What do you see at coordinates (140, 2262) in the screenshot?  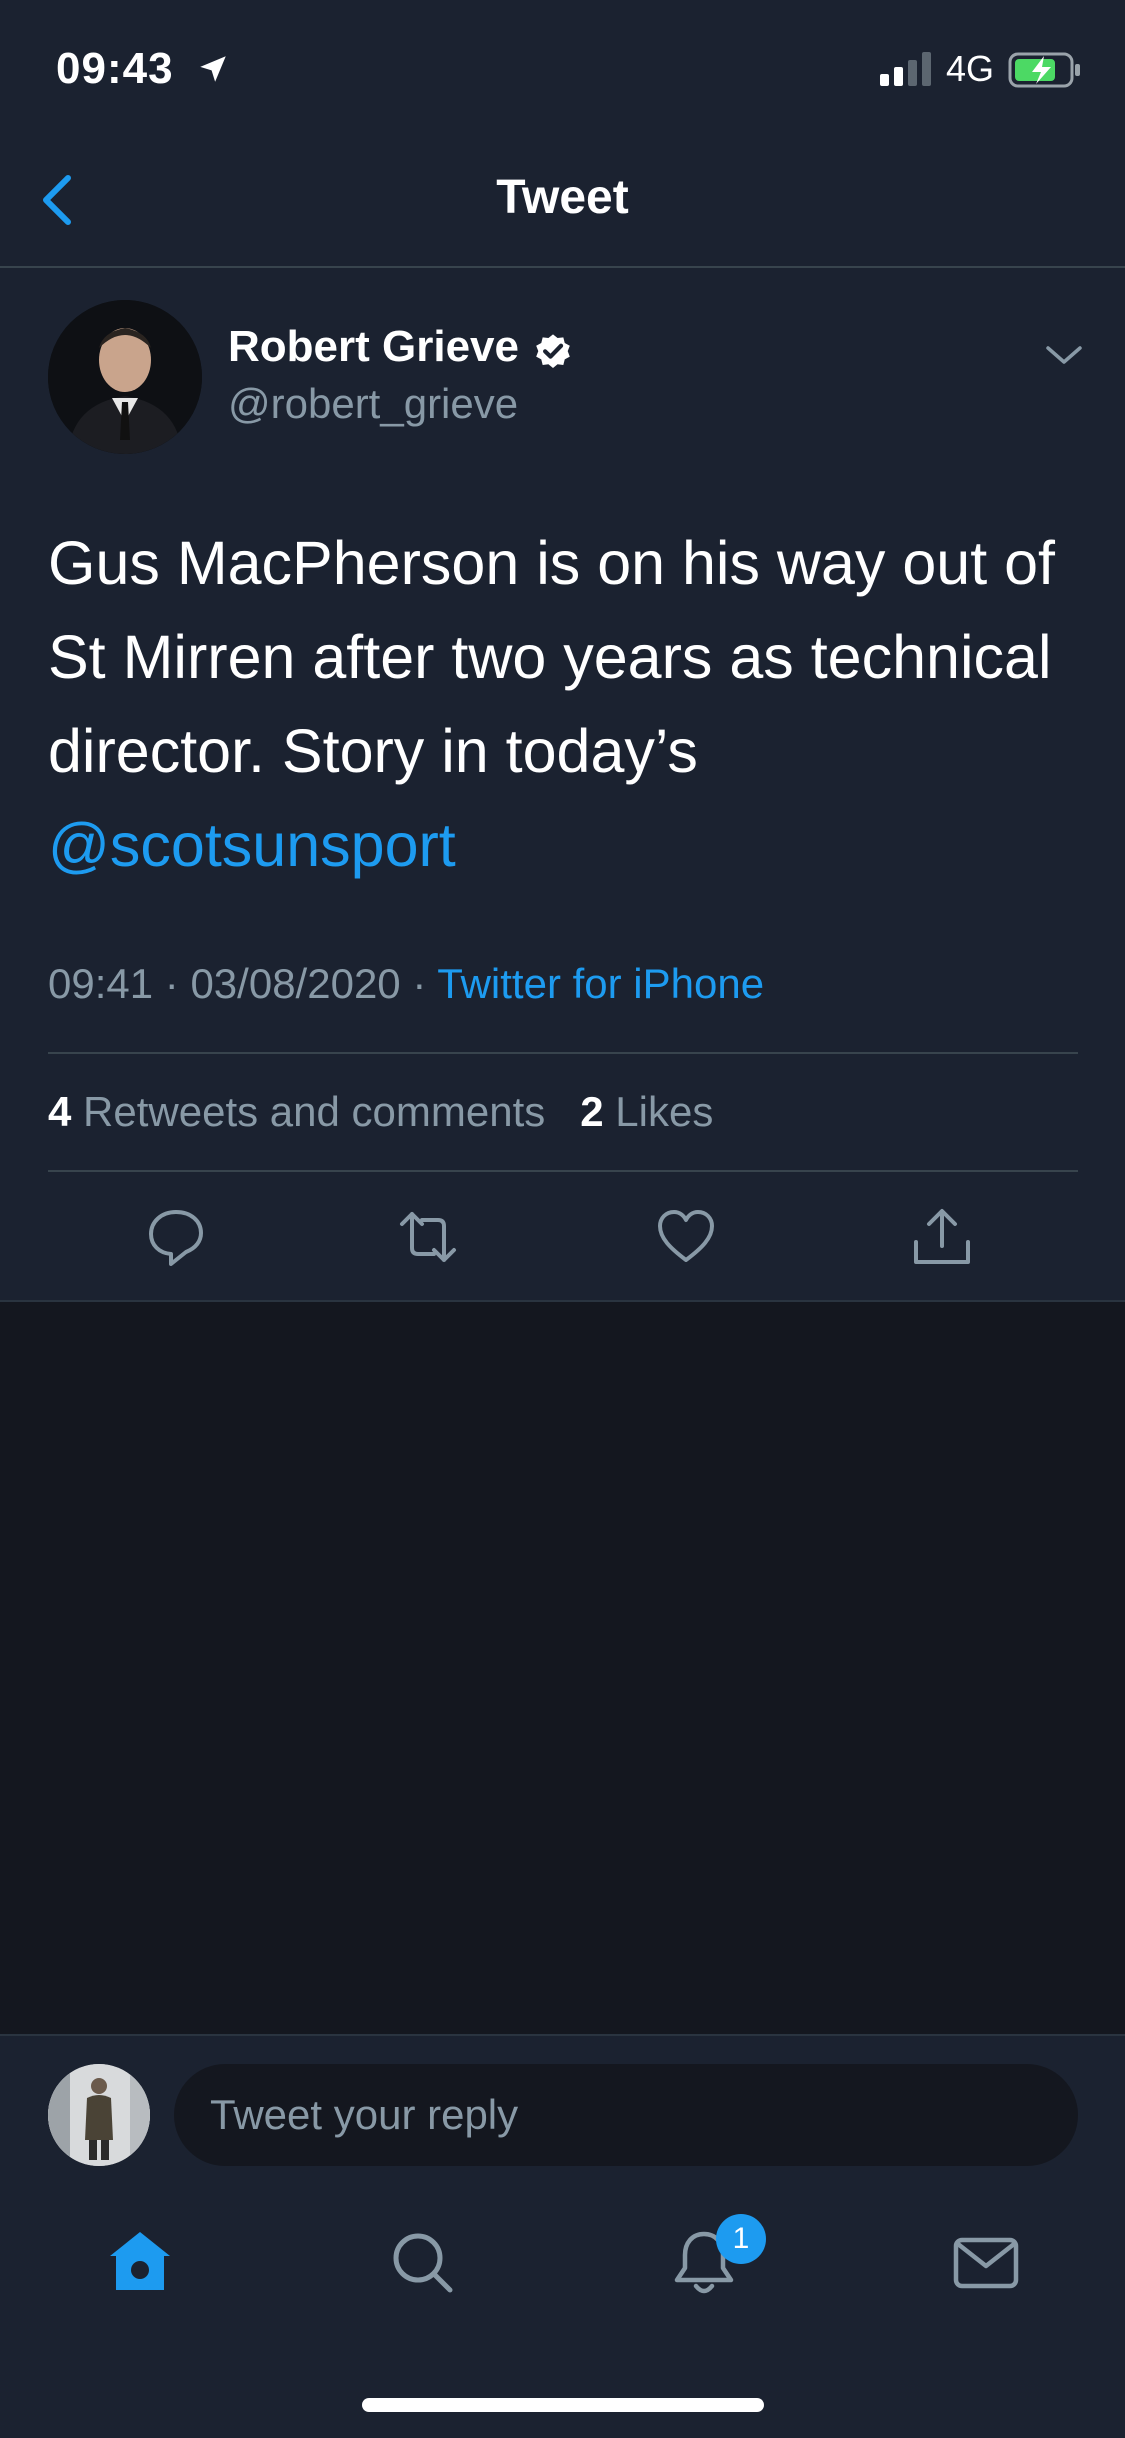 I see `home-icon` at bounding box center [140, 2262].